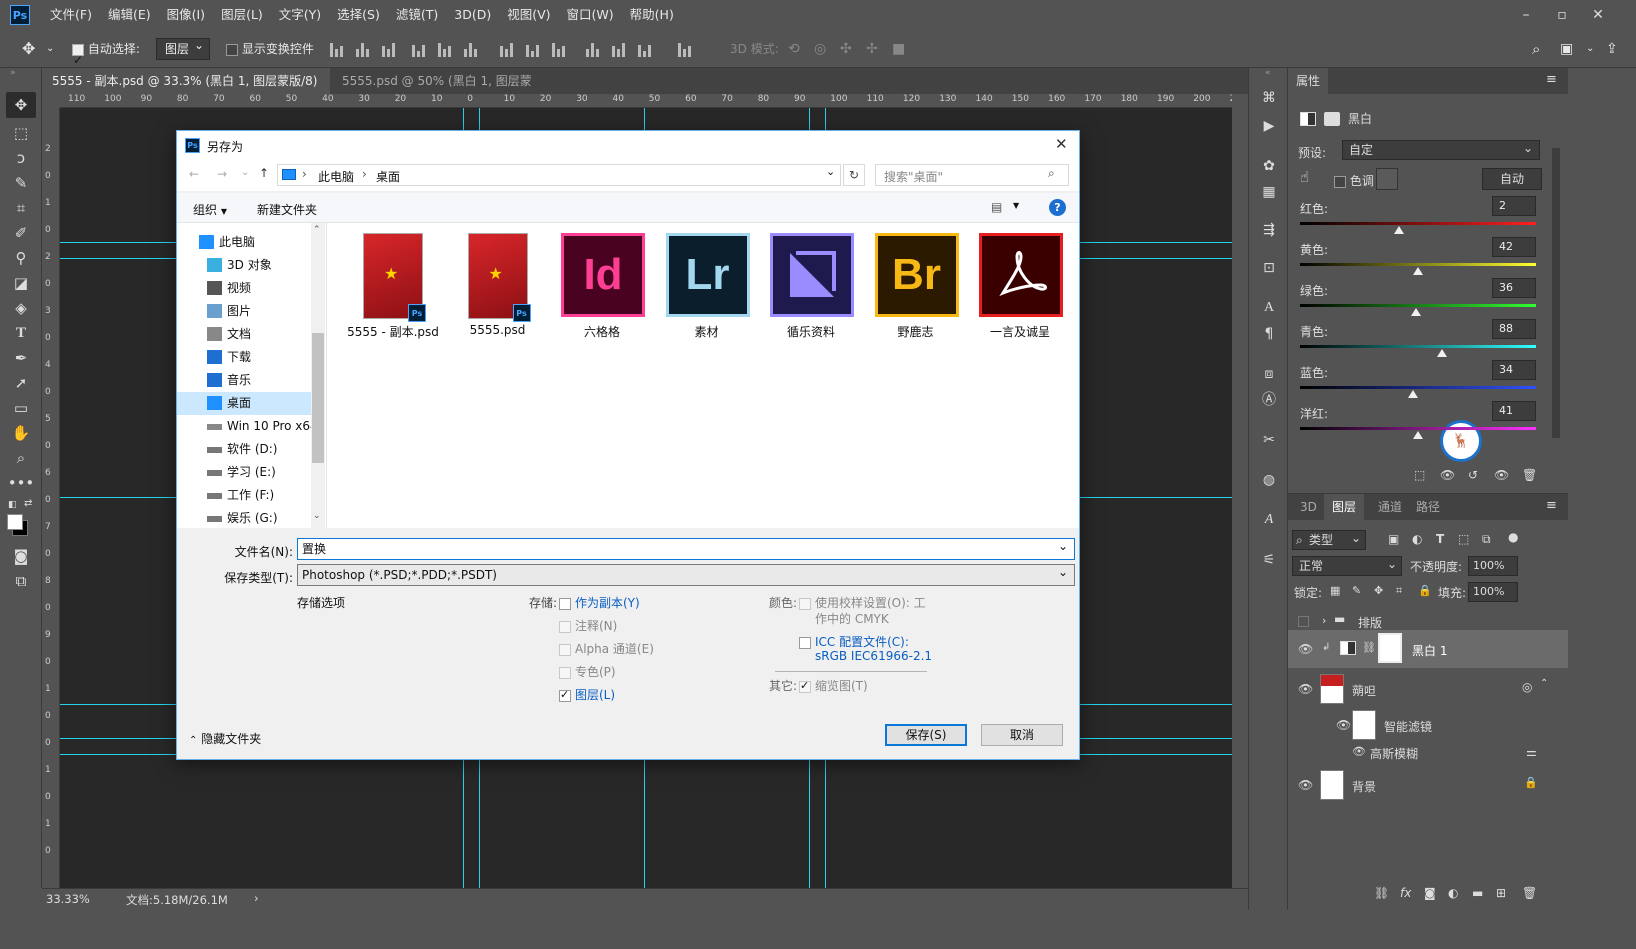 Image resolution: width=1636 pixels, height=949 pixels. I want to click on stamp-tool-icon: ⚲, so click(21, 258).